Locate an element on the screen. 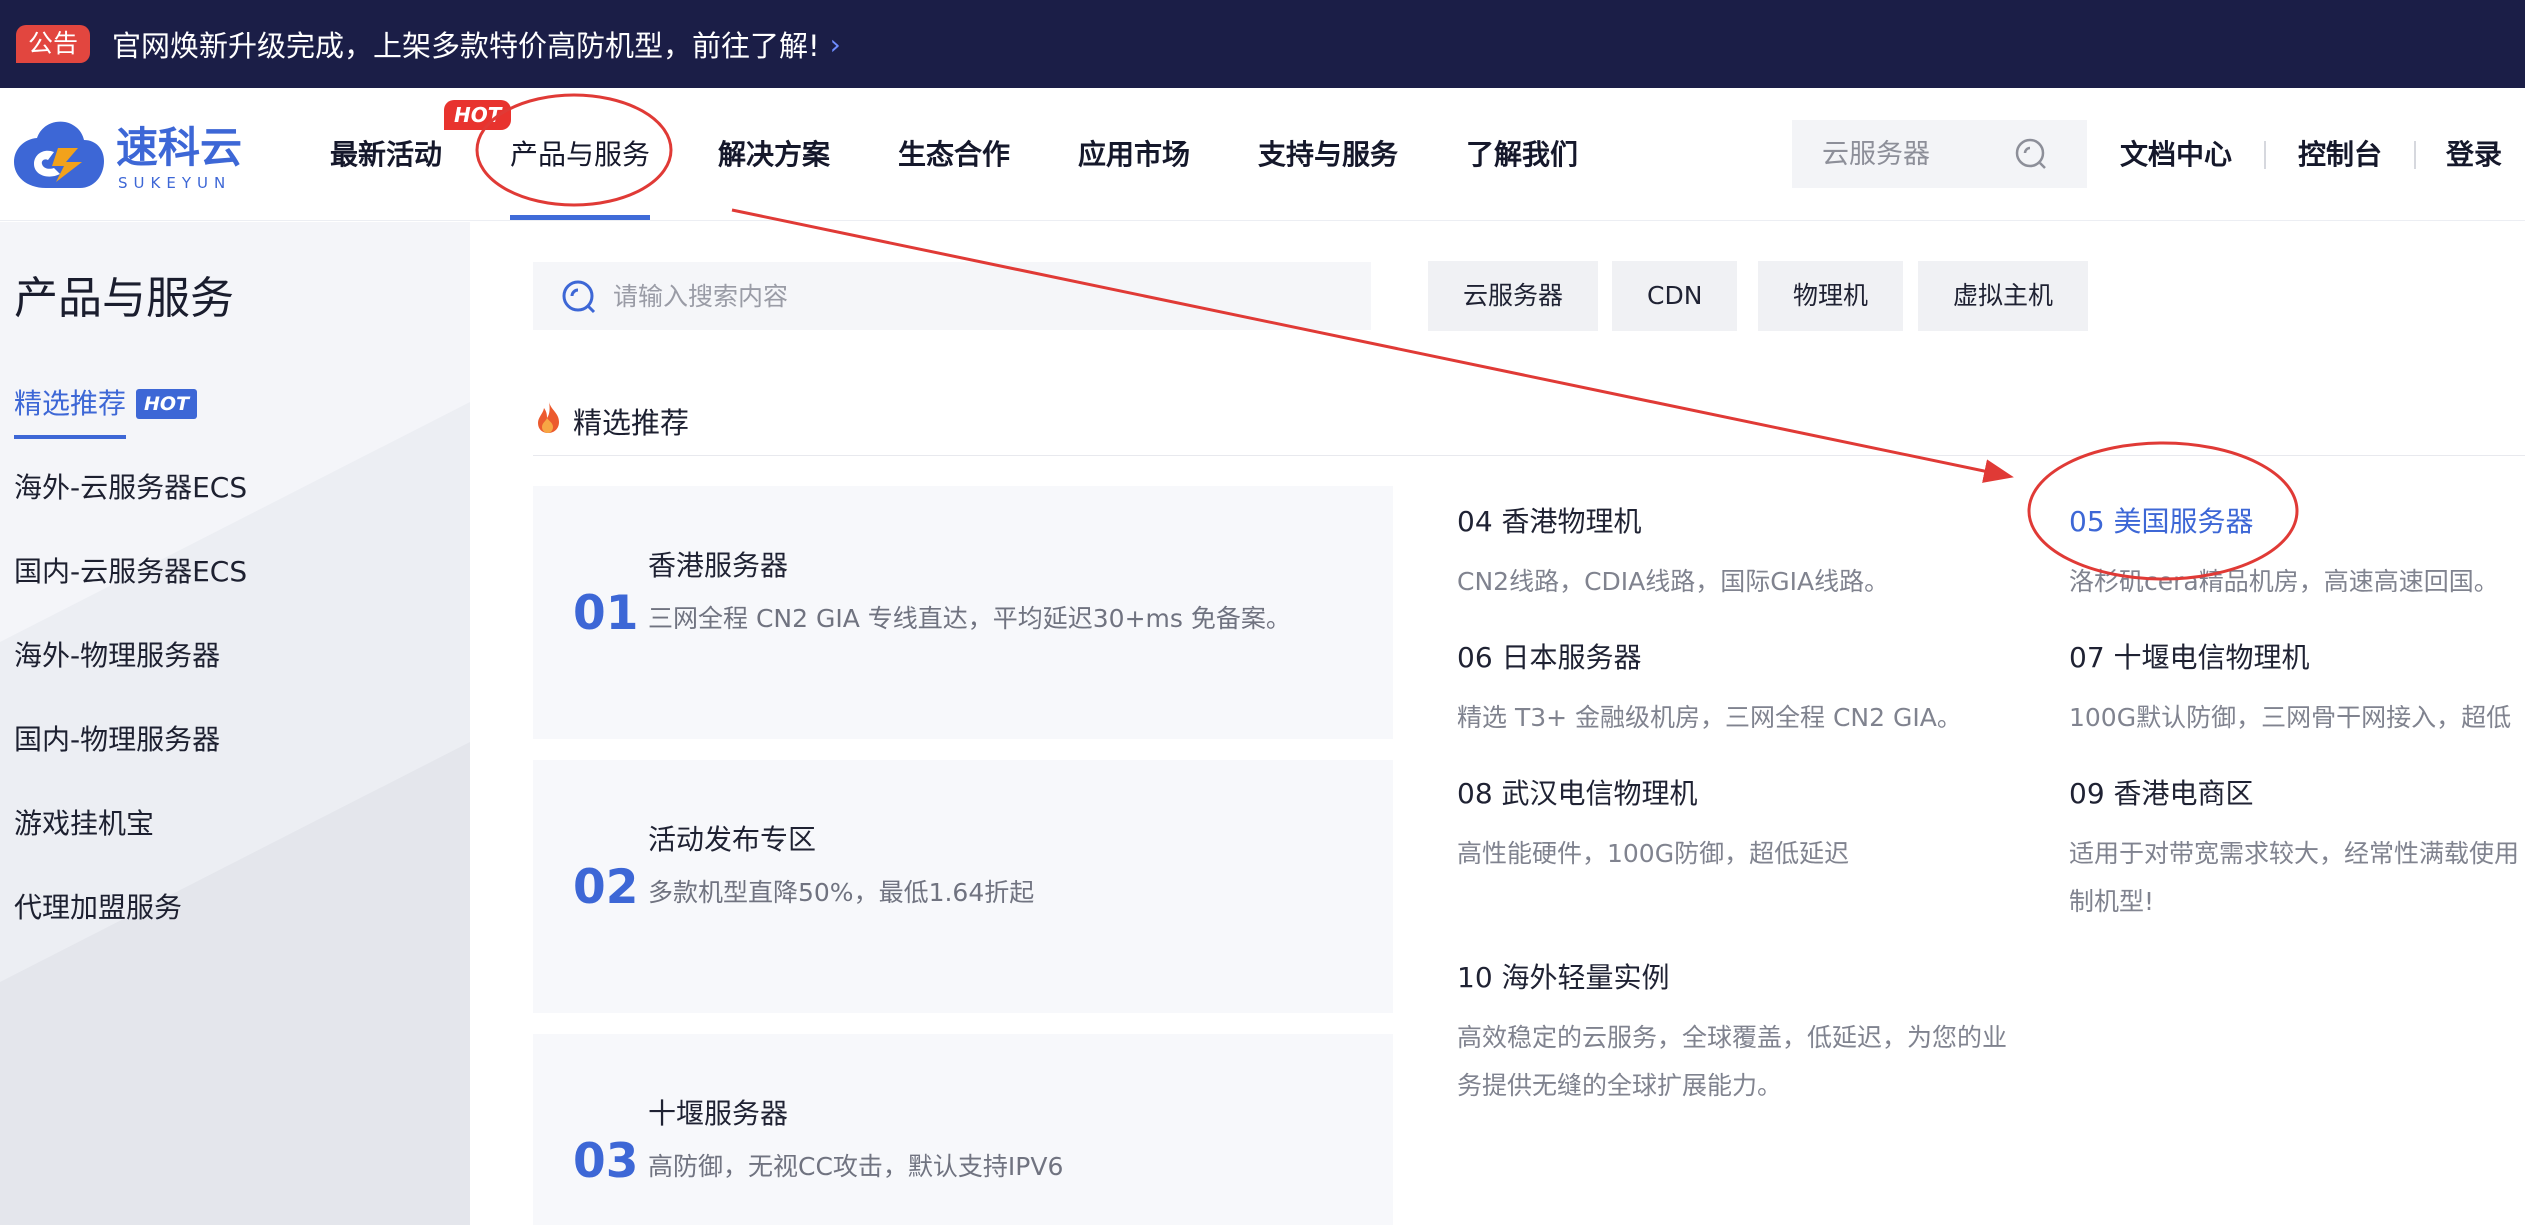  featured-card: 03 十堰服务器 高防御，无视CC攻击，默认支持IPV6 is located at coordinates (963, 1129).